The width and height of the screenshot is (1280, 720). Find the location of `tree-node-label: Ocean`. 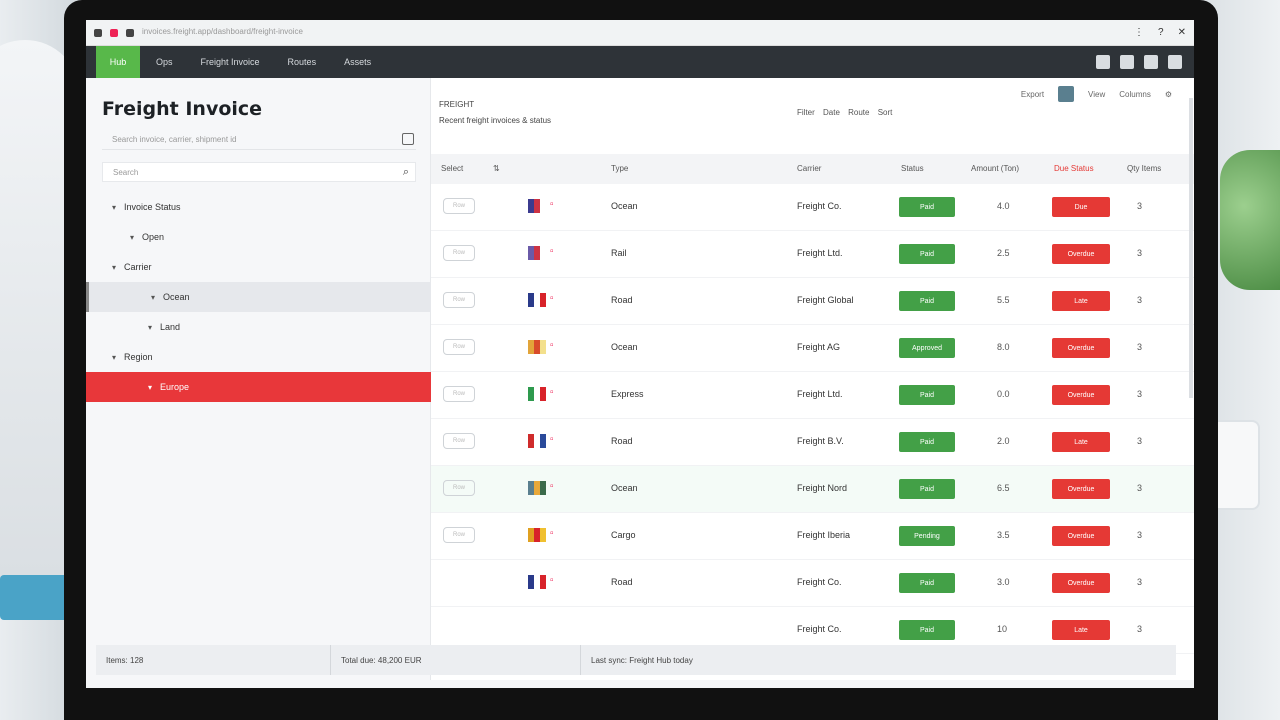

tree-node-label: Ocean is located at coordinates (176, 297).